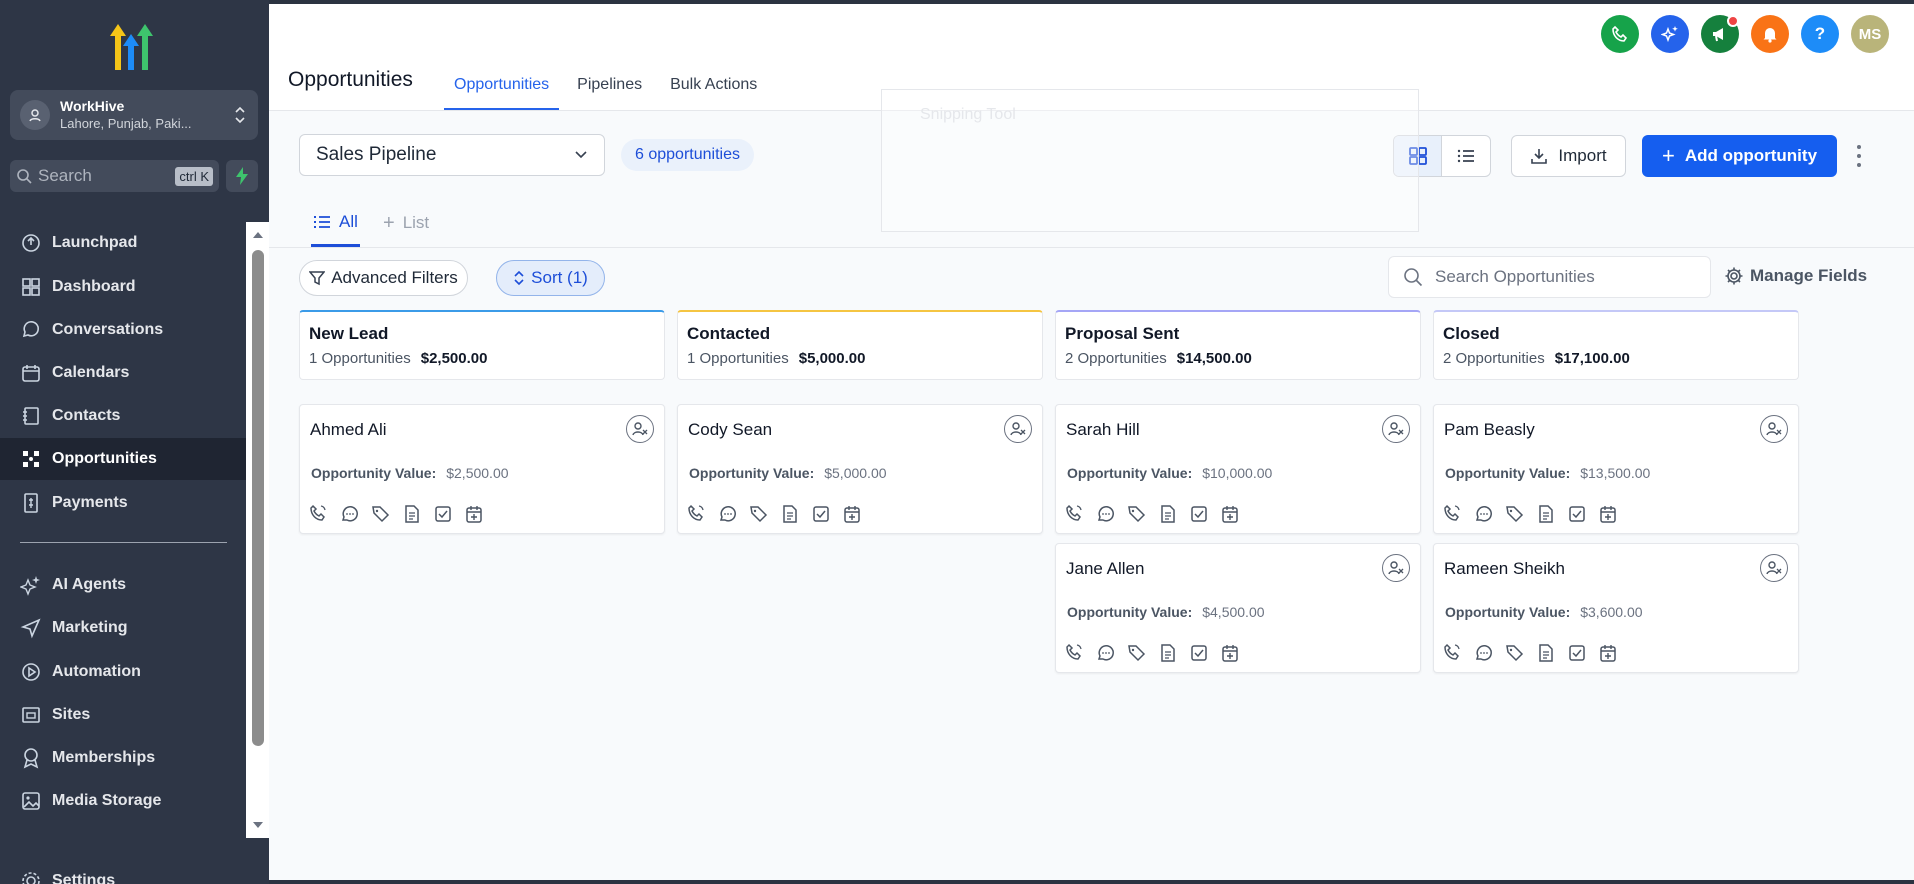 This screenshot has height=884, width=1914. Describe the element at coordinates (452, 155) in the screenshot. I see `pipeline-select: Sales Pipeline` at that location.